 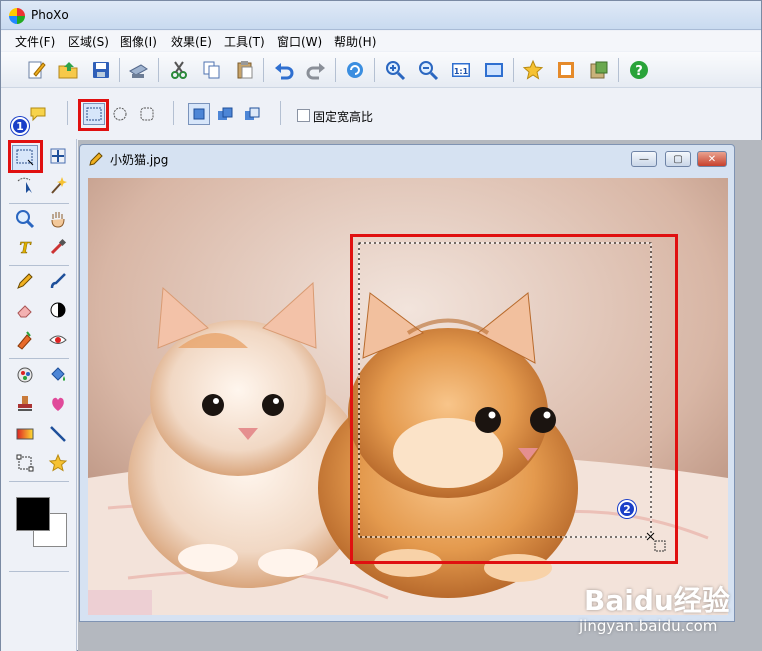 What do you see at coordinates (58, 375) in the screenshot?
I see `fill-bucket-tool` at bounding box center [58, 375].